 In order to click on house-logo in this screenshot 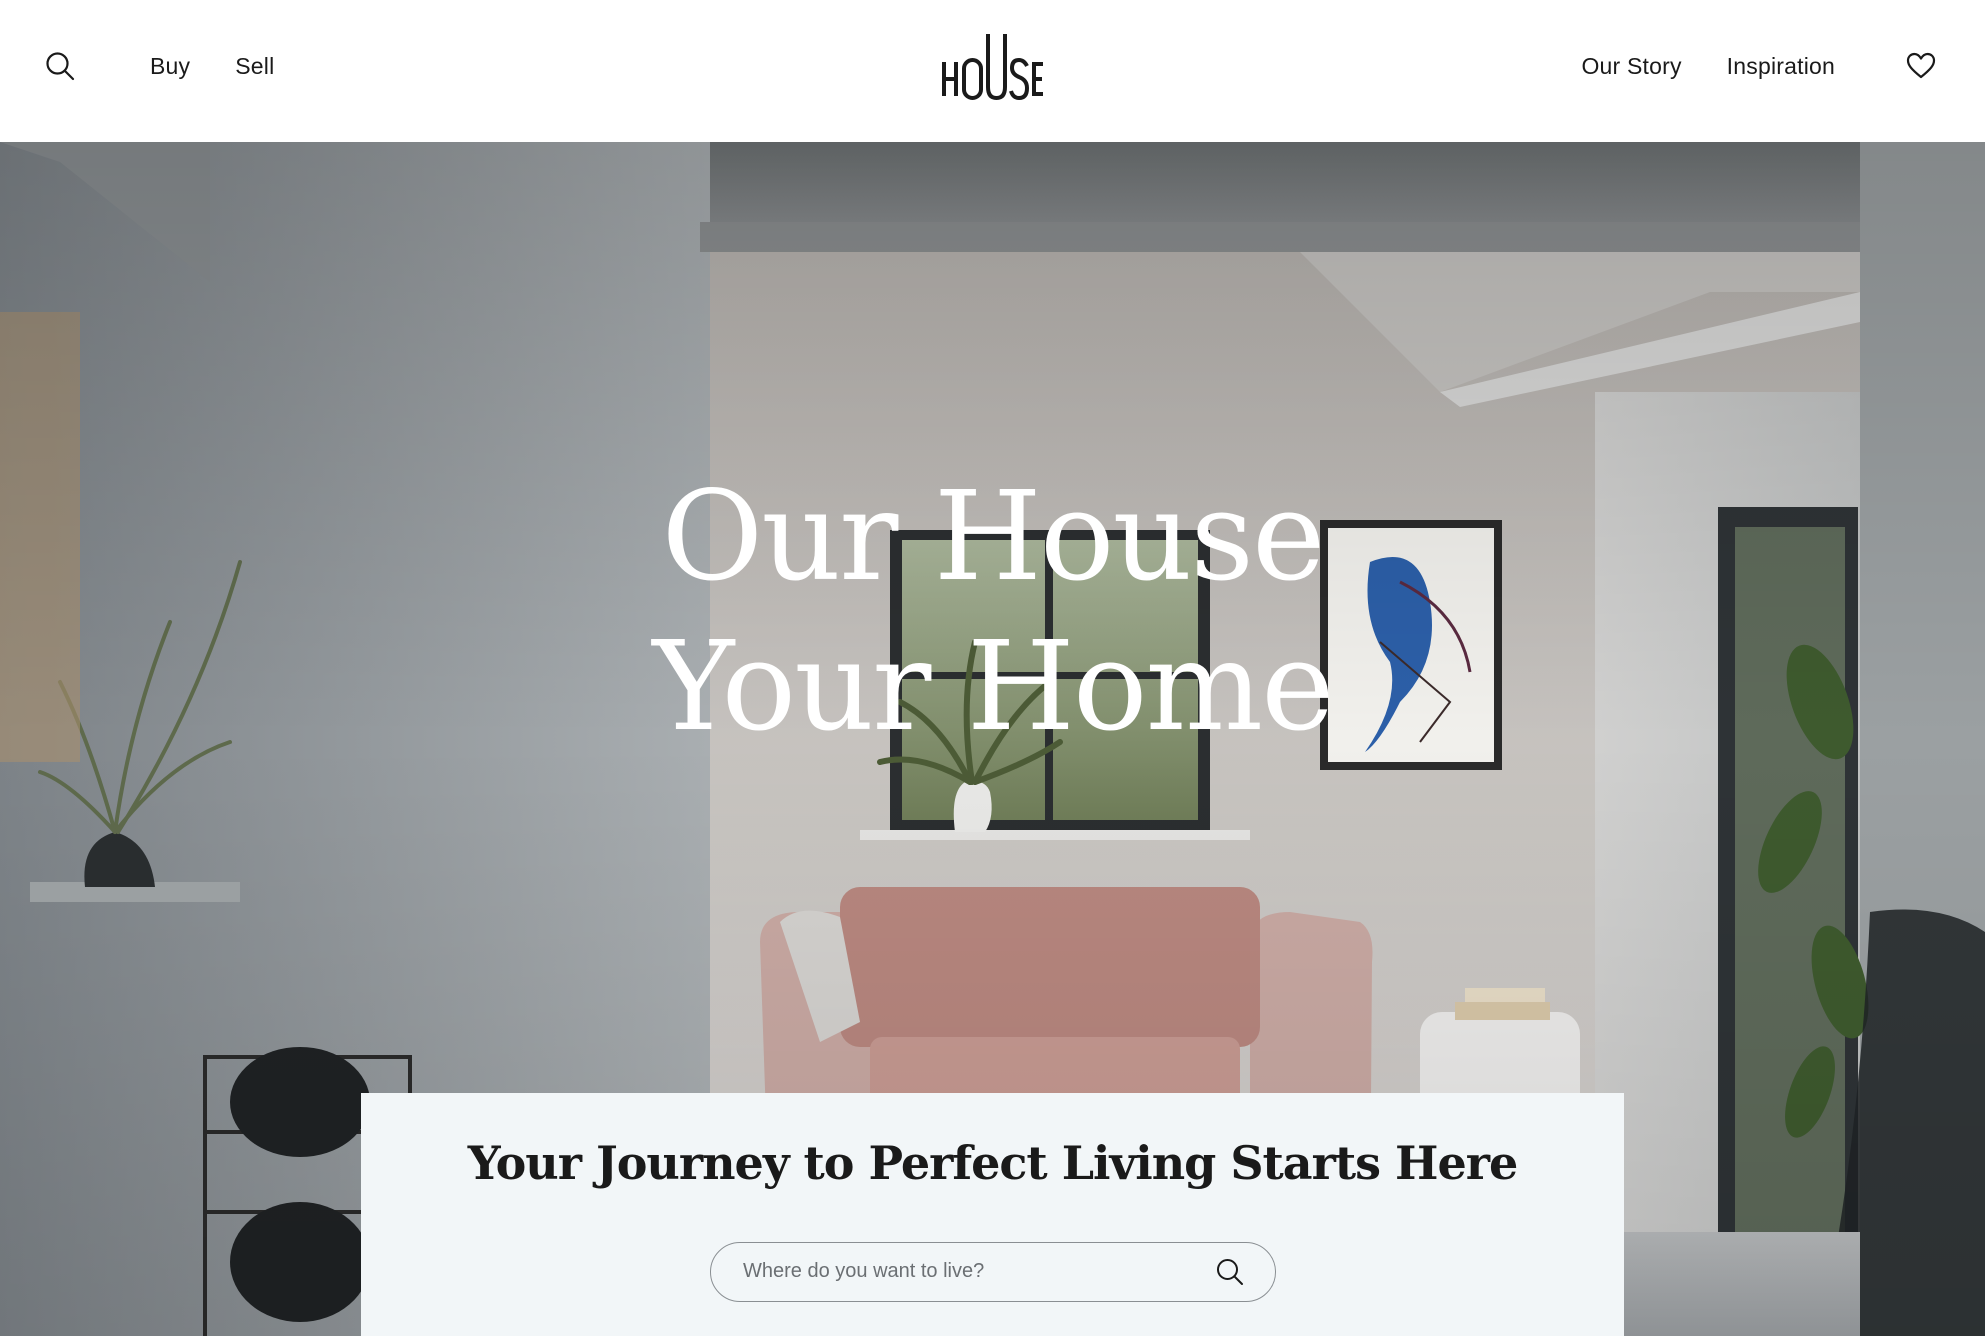, I will do `click(992, 67)`.